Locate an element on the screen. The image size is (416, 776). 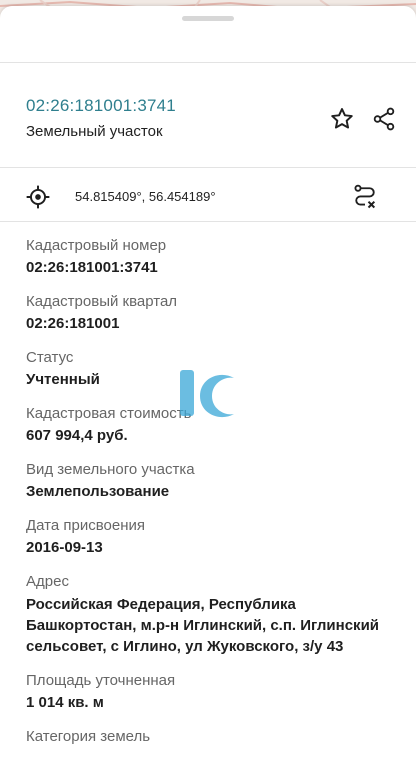
field-value: 02:26:181001:3741 is located at coordinates (211, 268).